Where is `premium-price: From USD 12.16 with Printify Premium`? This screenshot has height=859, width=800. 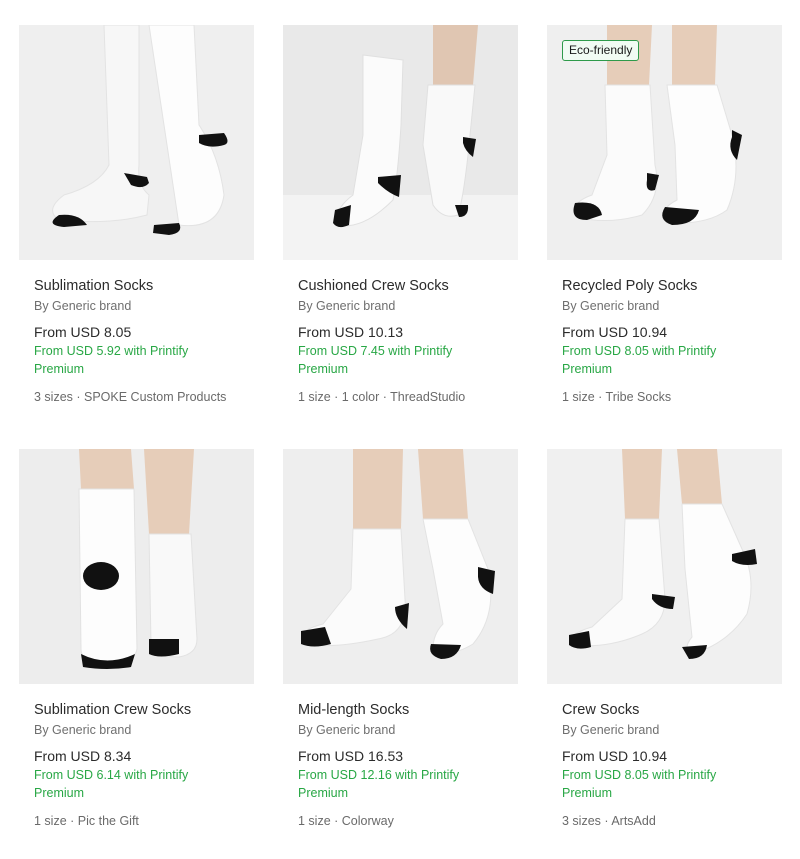
premium-price: From USD 12.16 with Printify Premium is located at coordinates (379, 784).